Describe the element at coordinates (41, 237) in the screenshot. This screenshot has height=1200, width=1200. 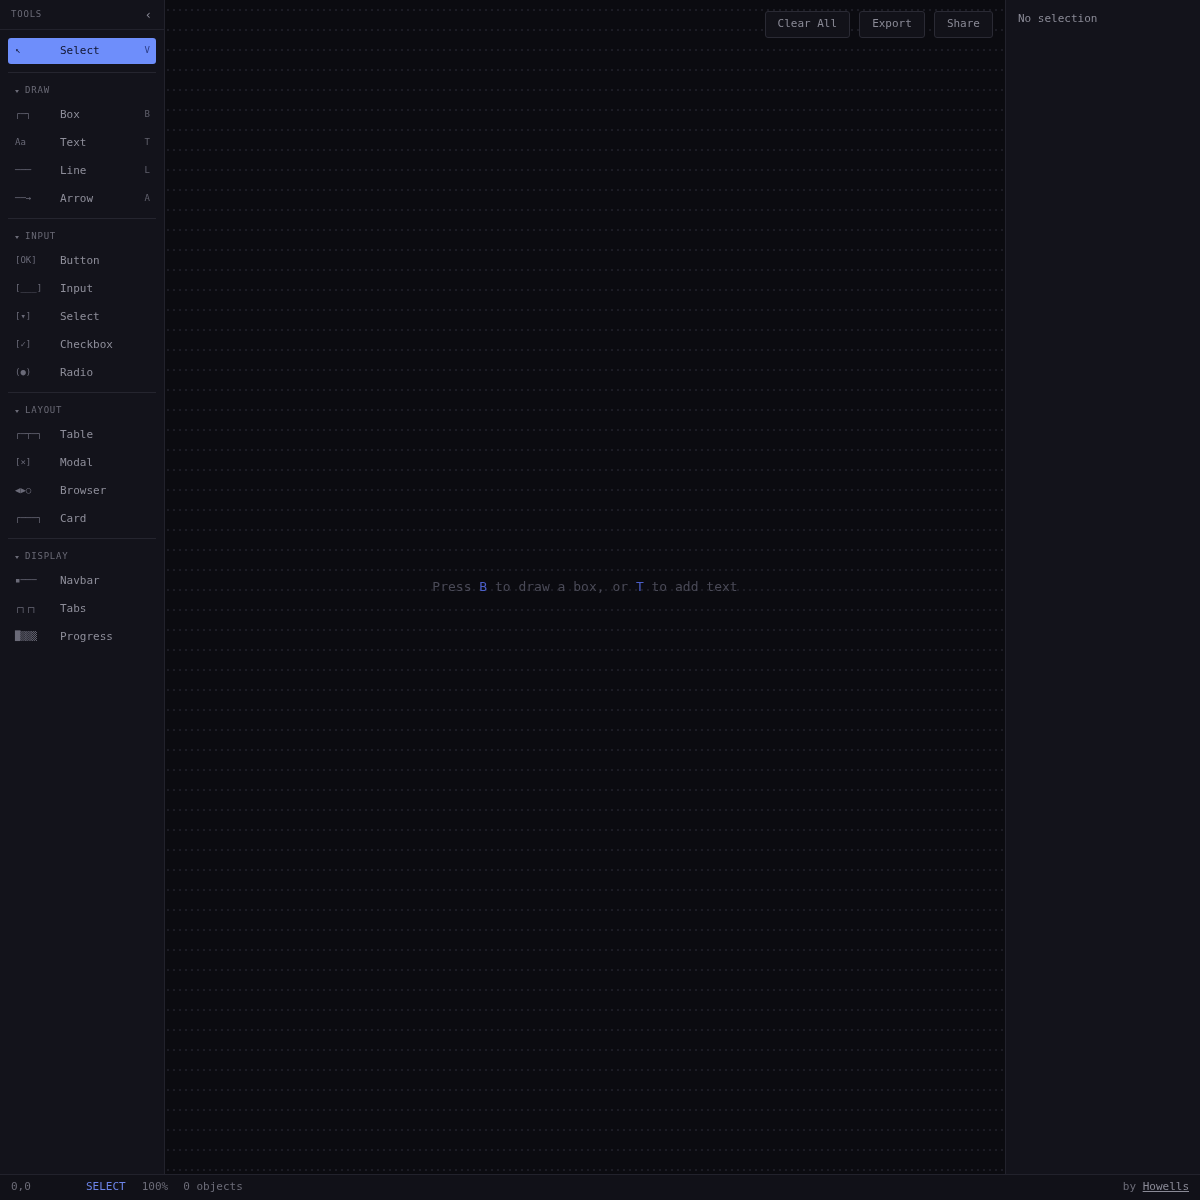
I see `section-title: INPUT` at that location.